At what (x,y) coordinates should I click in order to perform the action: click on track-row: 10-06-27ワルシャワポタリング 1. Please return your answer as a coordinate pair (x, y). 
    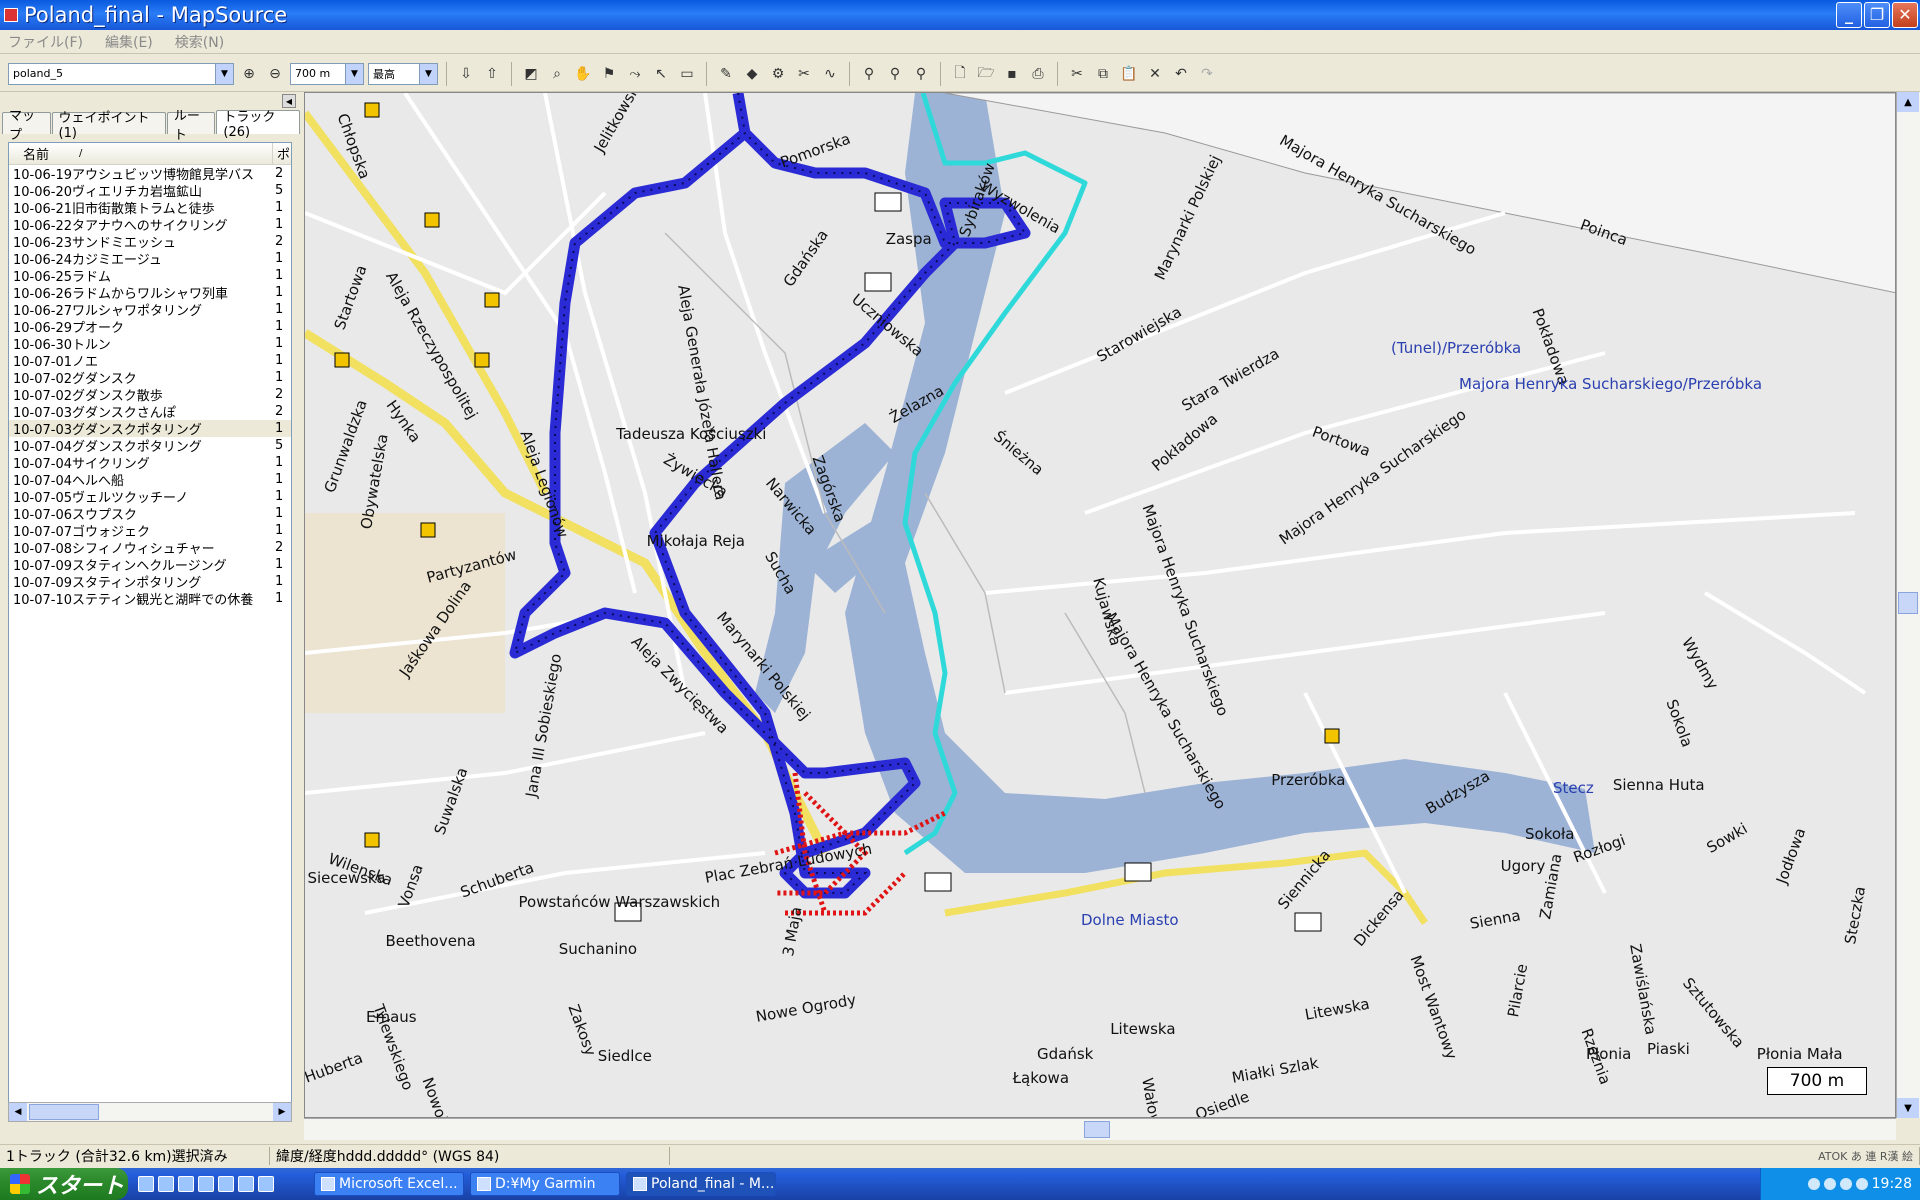
    Looking at the image, I should click on (150, 310).